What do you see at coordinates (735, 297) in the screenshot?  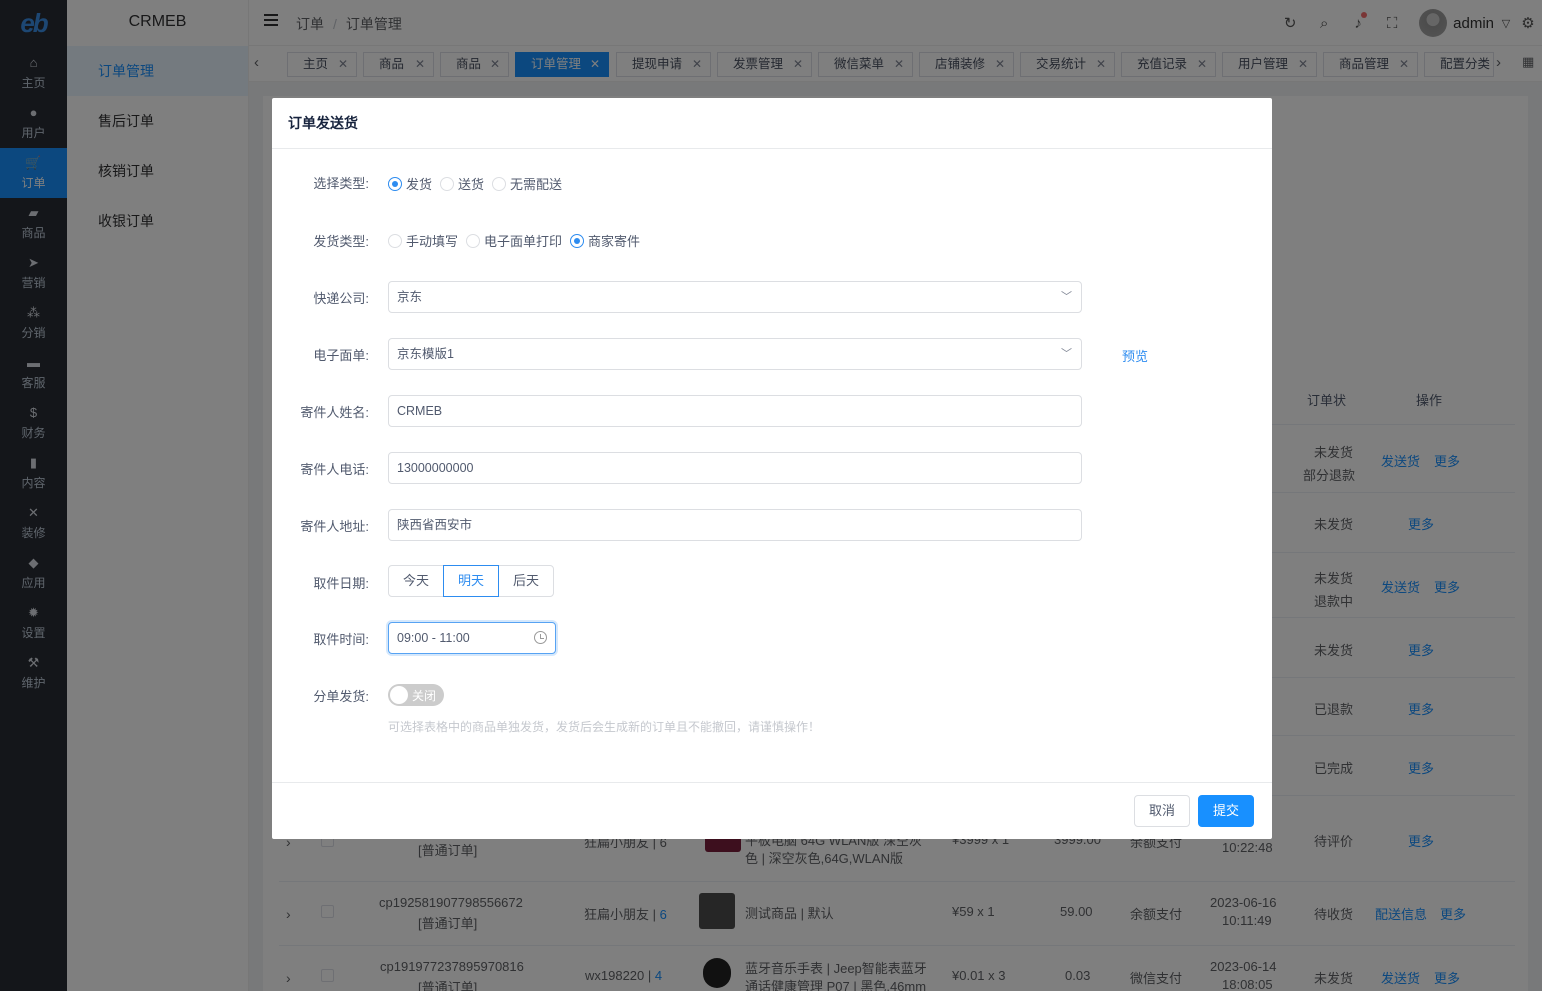 I see `express-select: 京东 ﹀` at bounding box center [735, 297].